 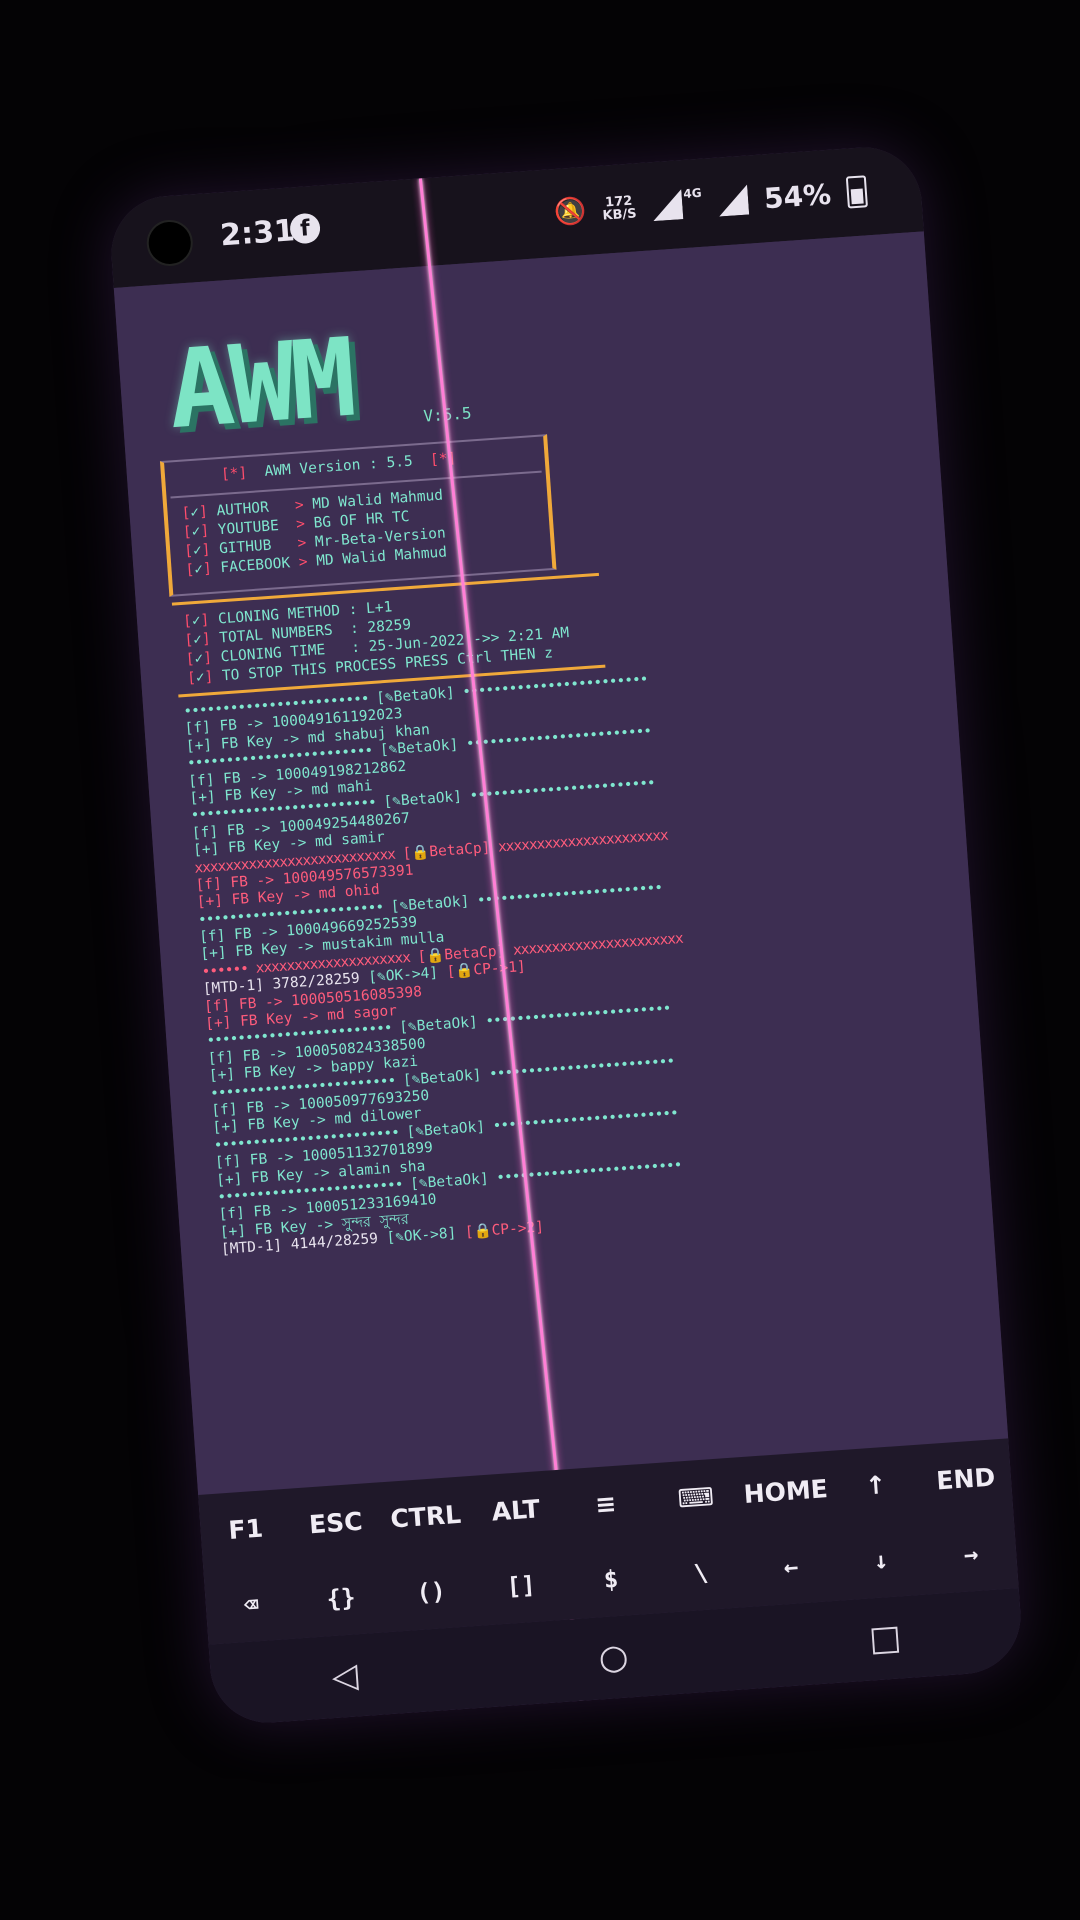 I want to click on home-icon: ○, so click(x=613, y=1657).